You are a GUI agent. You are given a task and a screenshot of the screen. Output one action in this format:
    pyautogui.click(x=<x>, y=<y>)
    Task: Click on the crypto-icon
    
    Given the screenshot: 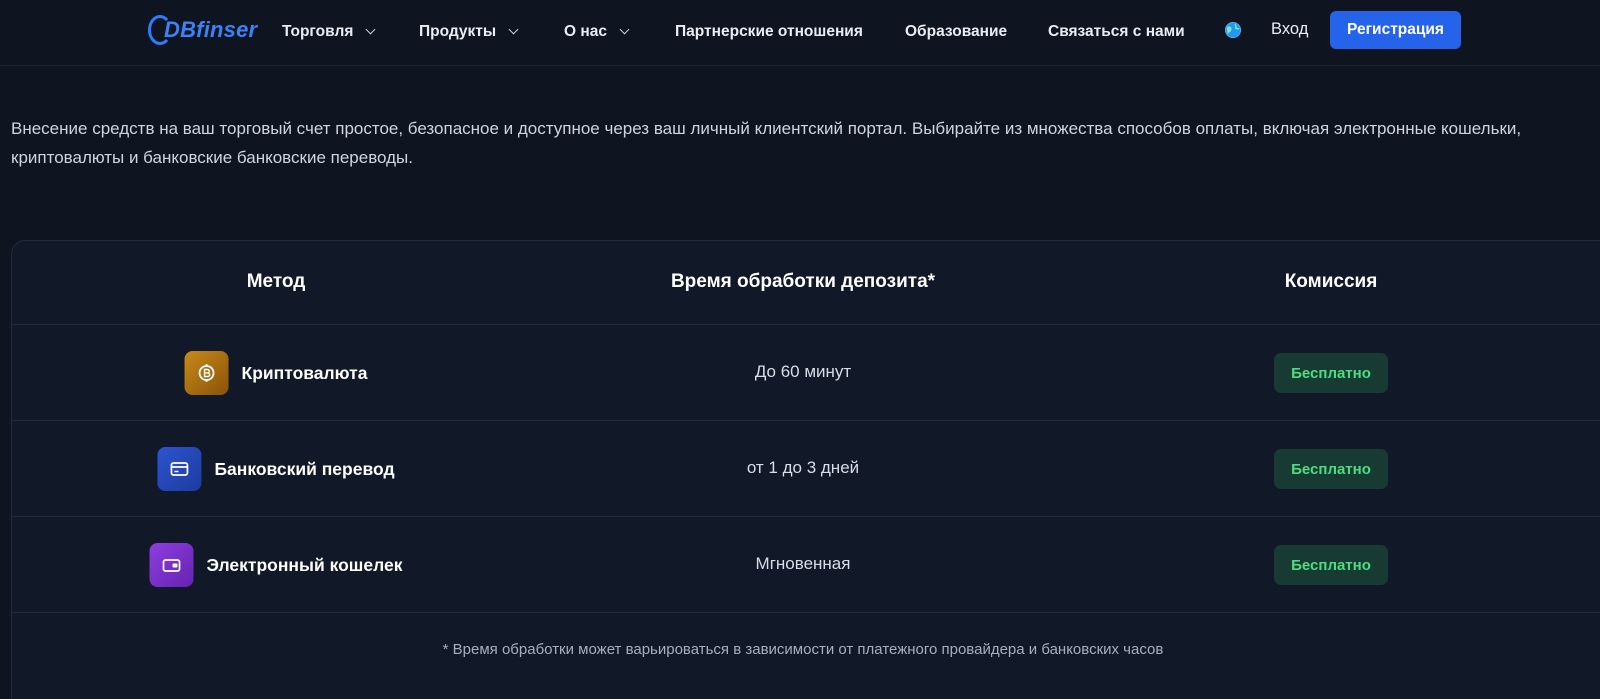 What is the action you would take?
    pyautogui.click(x=206, y=373)
    